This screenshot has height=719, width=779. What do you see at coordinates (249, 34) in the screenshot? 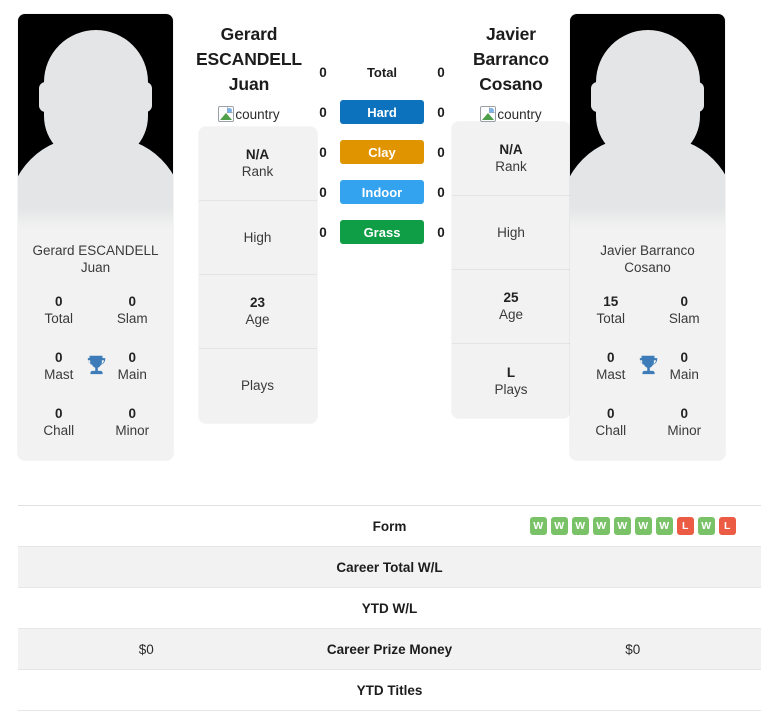
I see `player-name-line-1: Gerard` at bounding box center [249, 34].